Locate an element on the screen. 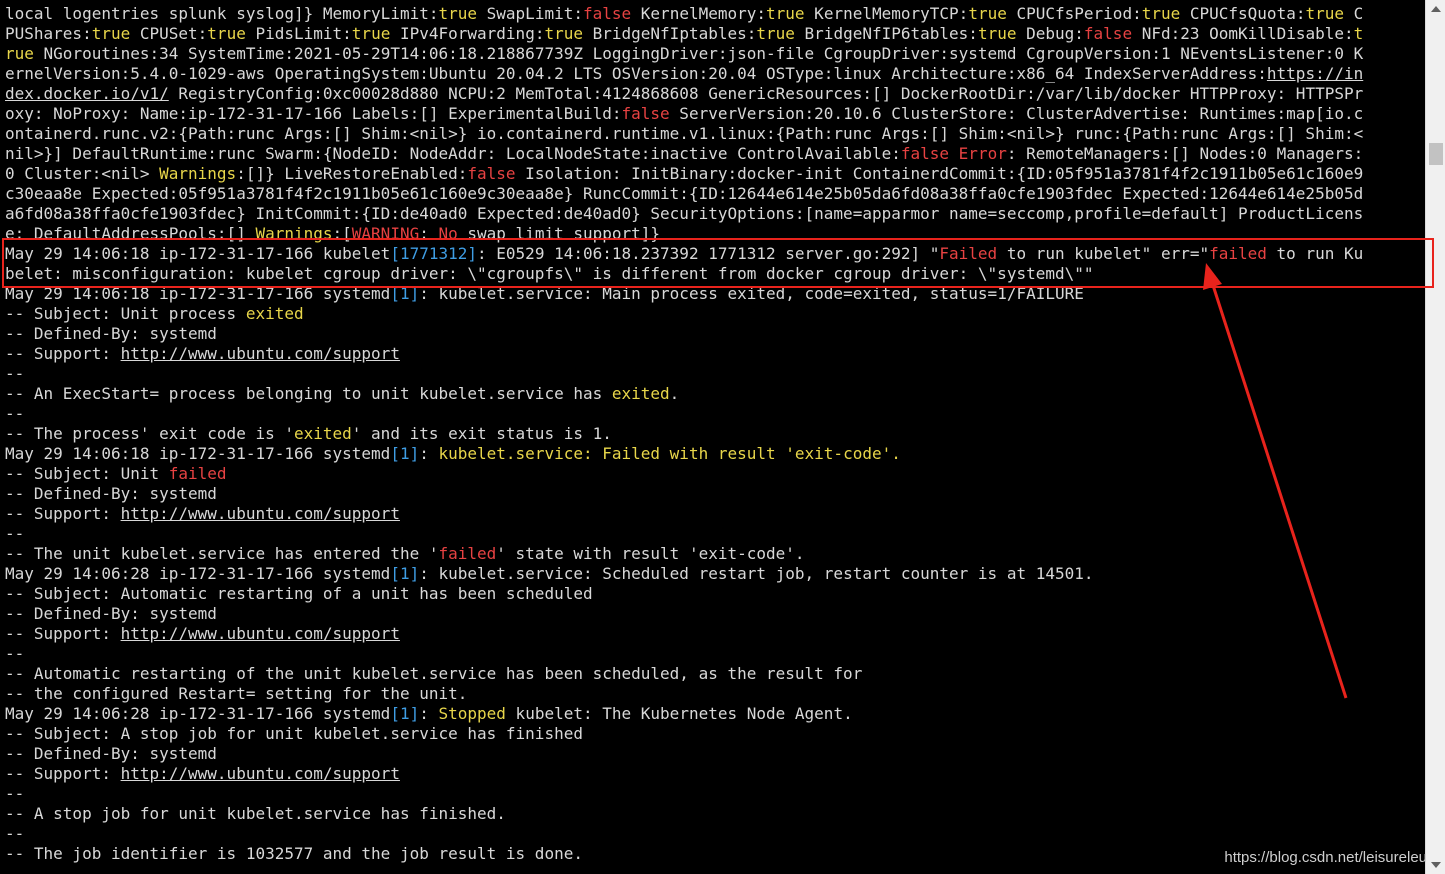  terminal-text: Debug: is located at coordinates (1050, 33).